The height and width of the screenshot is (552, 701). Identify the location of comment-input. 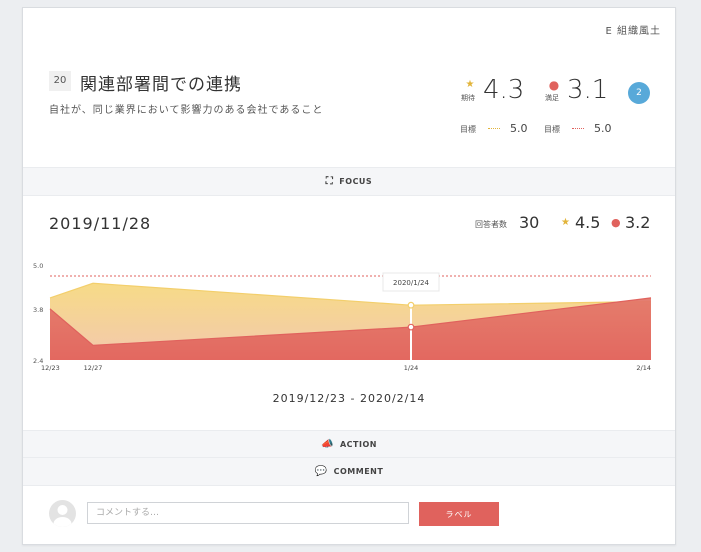
(248, 513).